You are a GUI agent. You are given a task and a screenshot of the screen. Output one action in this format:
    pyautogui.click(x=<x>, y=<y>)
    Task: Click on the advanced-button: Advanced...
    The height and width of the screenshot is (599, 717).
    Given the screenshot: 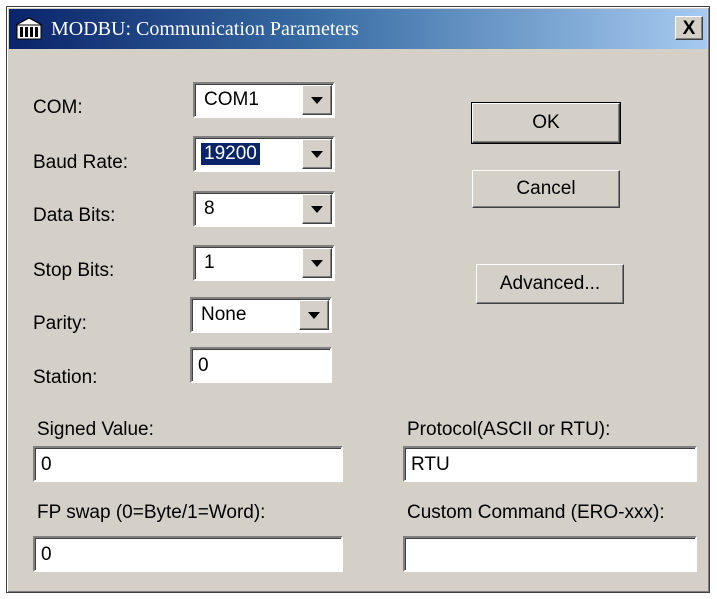 What is the action you would take?
    pyautogui.click(x=550, y=284)
    